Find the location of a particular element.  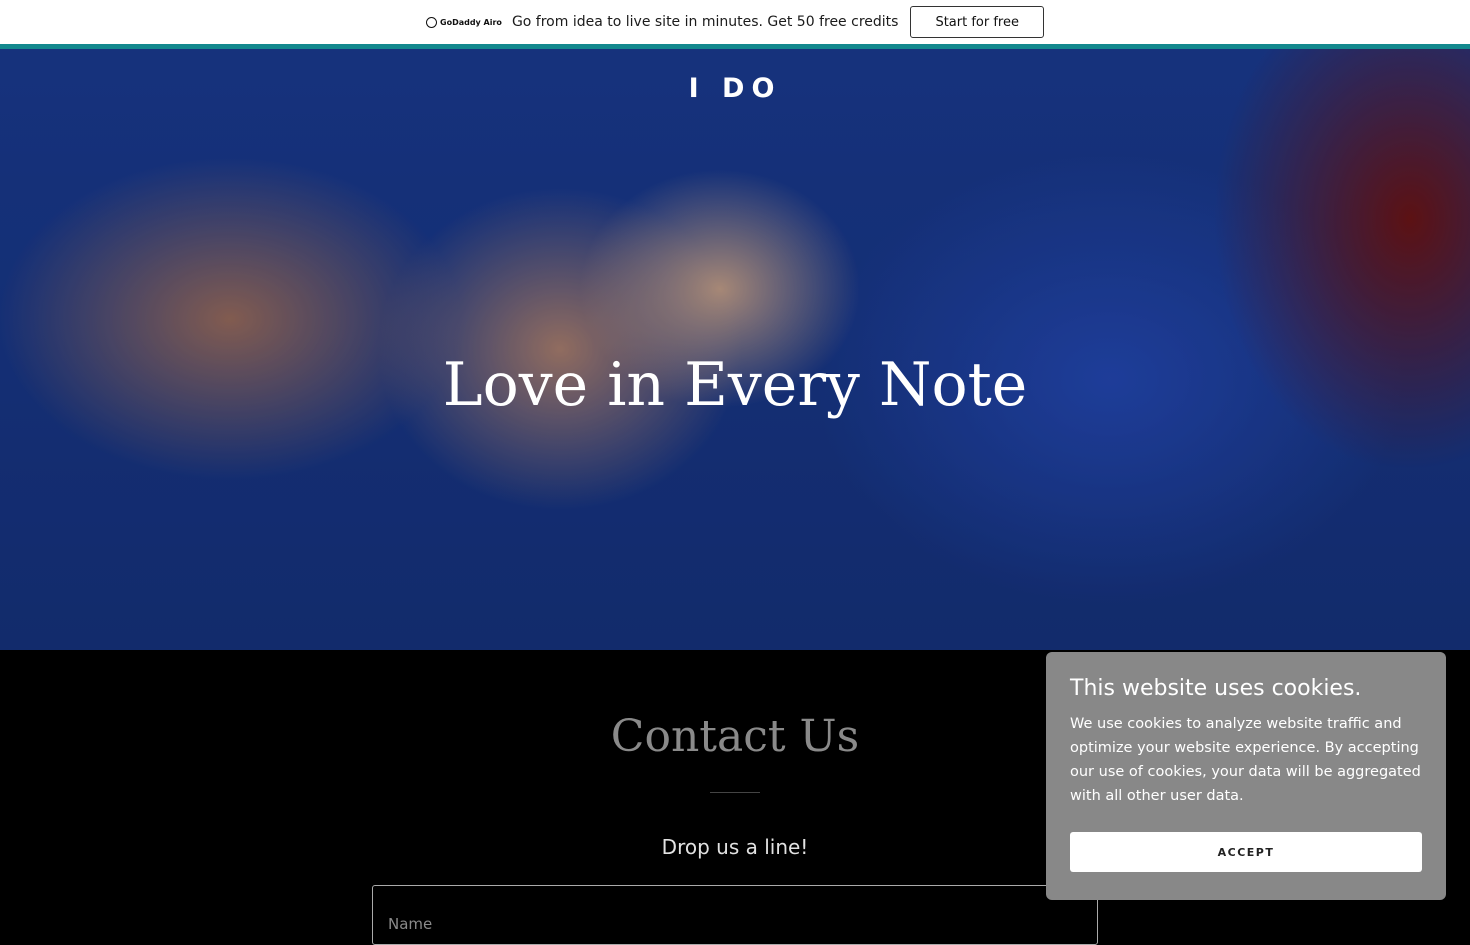

cookie-banner-title: This website uses cookies. is located at coordinates (1216, 688).